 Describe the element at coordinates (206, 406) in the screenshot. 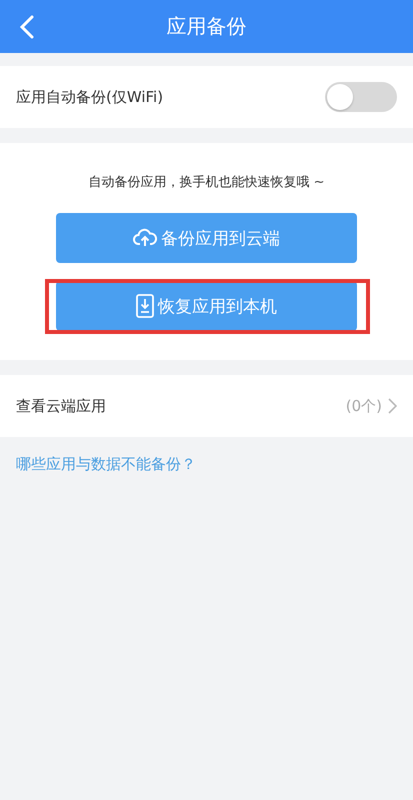

I see `cloud-apps-row: 查看云端应用 (0个)` at that location.